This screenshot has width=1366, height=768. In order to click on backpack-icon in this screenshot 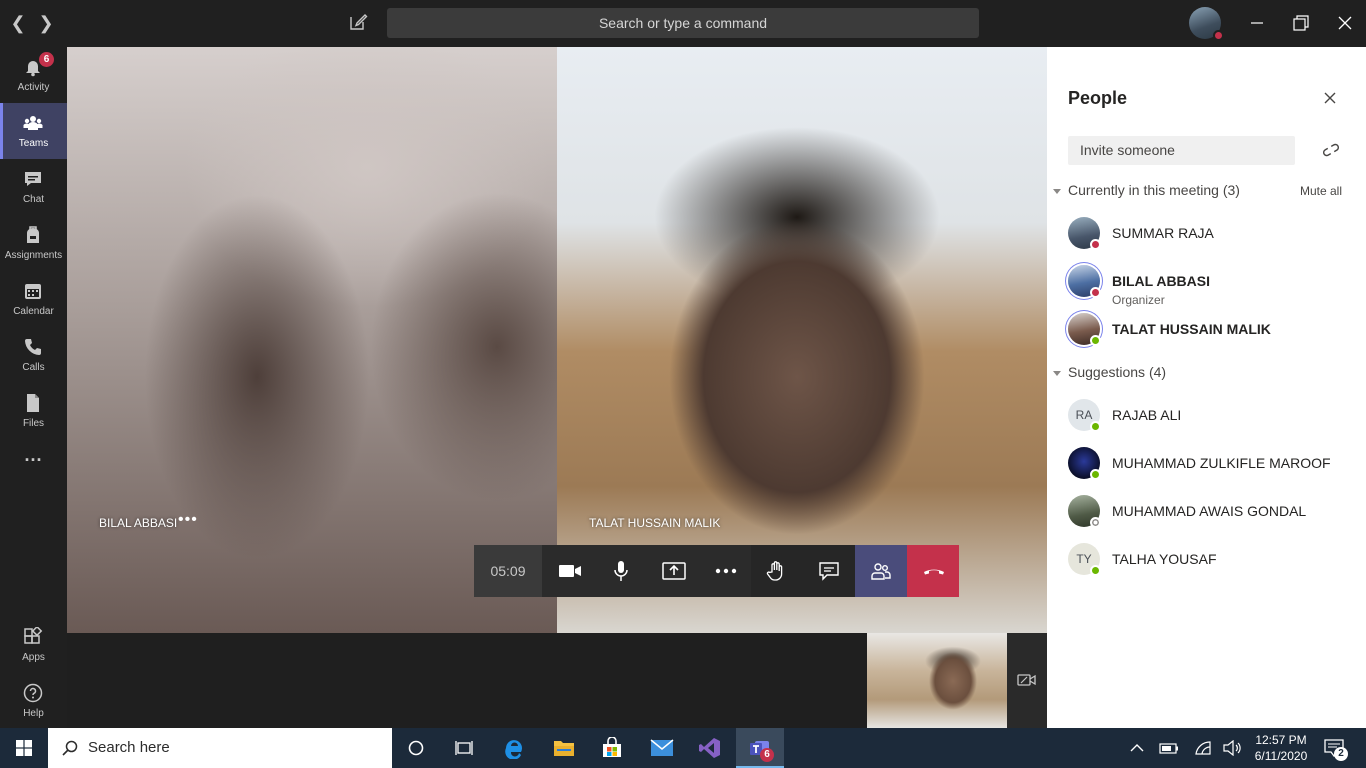, I will do `click(33, 234)`.